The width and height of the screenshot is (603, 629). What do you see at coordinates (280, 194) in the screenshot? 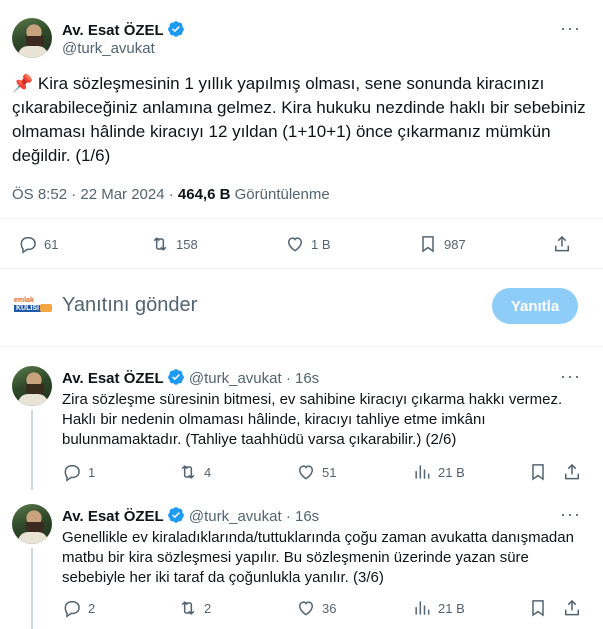
I see `views-label: Görüntülenme` at bounding box center [280, 194].